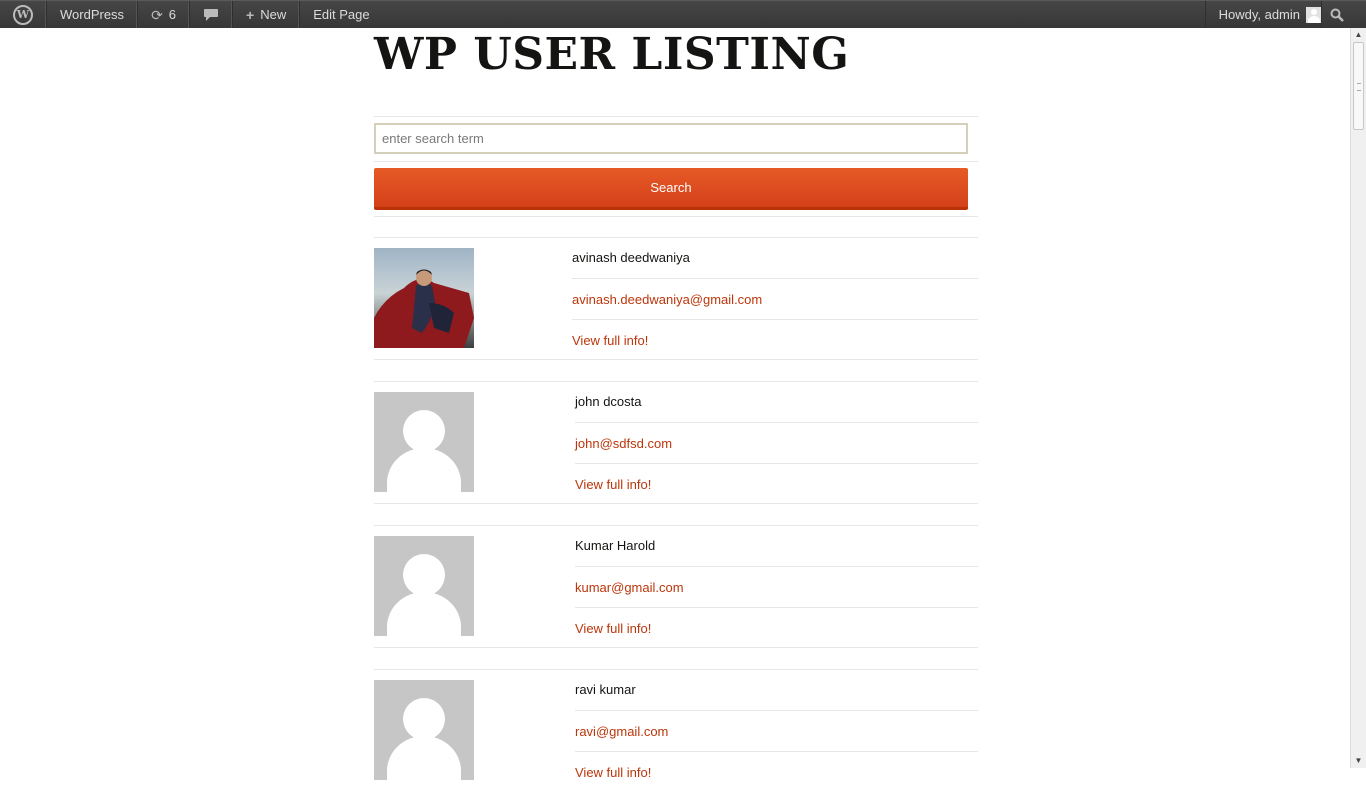 The width and height of the screenshot is (1366, 793). Describe the element at coordinates (1259, 14) in the screenshot. I see `greeting-label: Howdy, admin` at that location.